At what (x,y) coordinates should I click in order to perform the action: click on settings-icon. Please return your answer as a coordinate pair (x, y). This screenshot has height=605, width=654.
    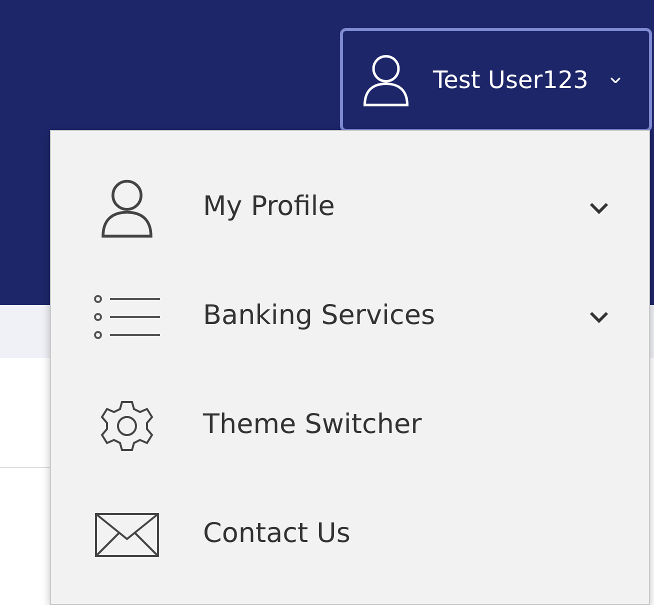
    Looking at the image, I should click on (127, 425).